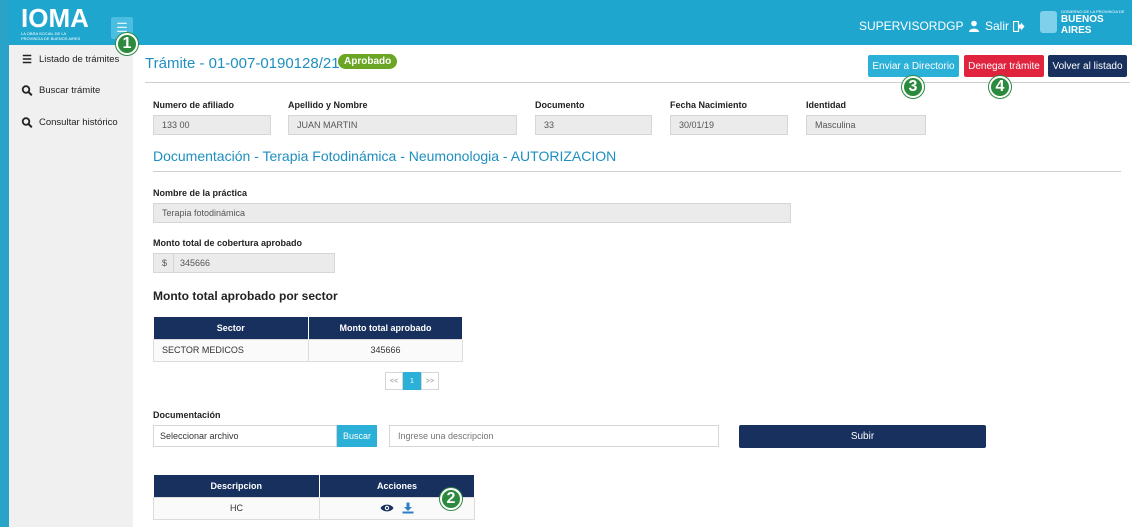 The width and height of the screenshot is (1132, 527). I want to click on logout-button: Salir, so click(1005, 26).